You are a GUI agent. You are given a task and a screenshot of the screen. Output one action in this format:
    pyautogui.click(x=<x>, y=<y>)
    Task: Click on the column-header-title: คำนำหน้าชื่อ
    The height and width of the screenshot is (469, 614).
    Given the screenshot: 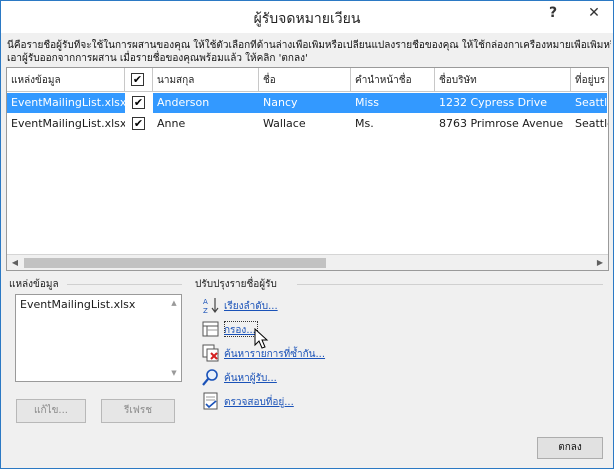 What is the action you would take?
    pyautogui.click(x=393, y=79)
    